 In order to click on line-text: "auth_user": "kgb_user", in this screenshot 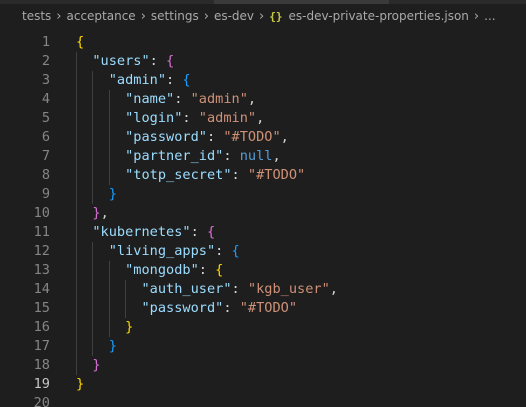, I will do `click(239, 289)`.